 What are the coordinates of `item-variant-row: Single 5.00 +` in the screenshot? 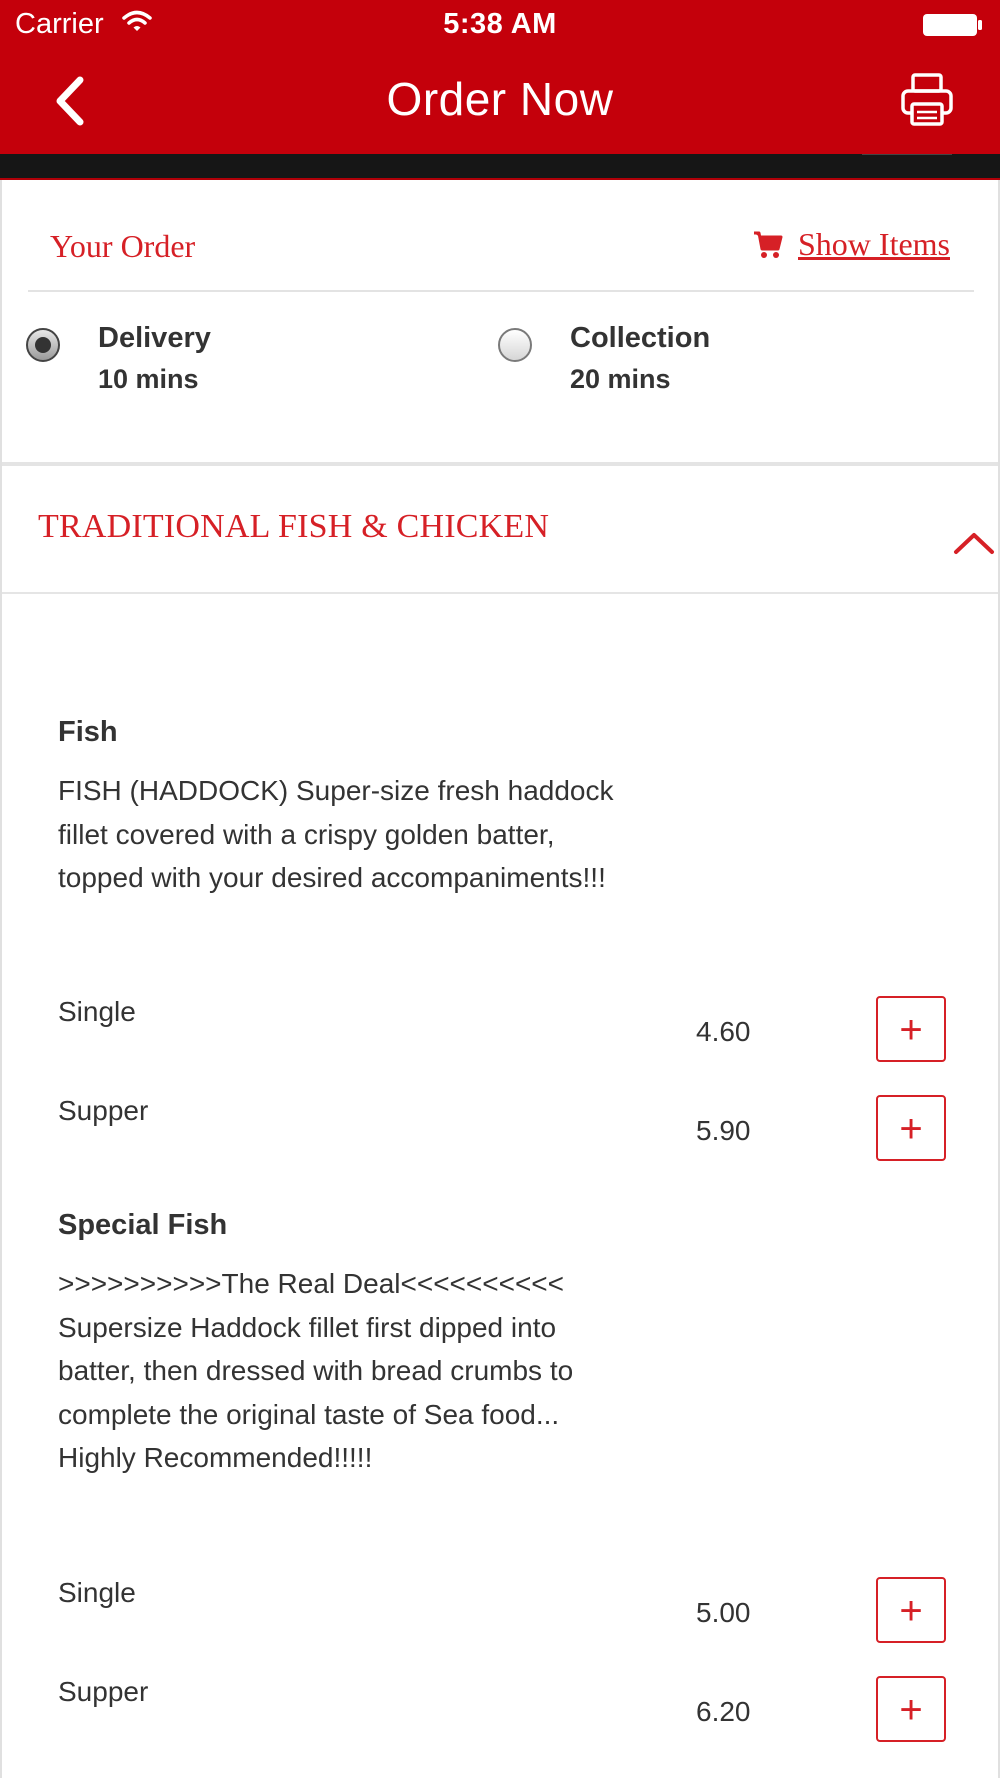 It's located at (508, 1612).